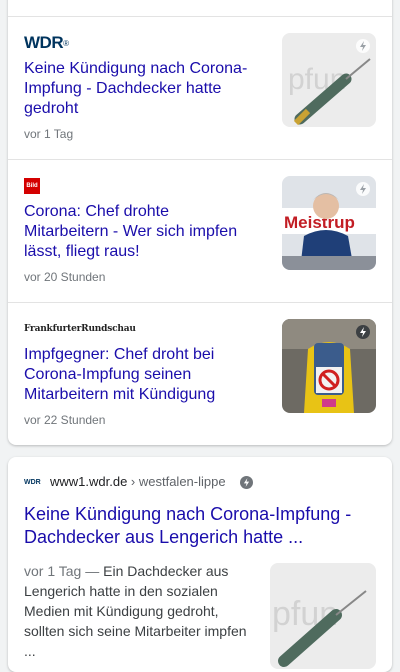 The height and width of the screenshot is (672, 400). I want to click on source-logo-wdr: WDR ®, so click(47, 42).